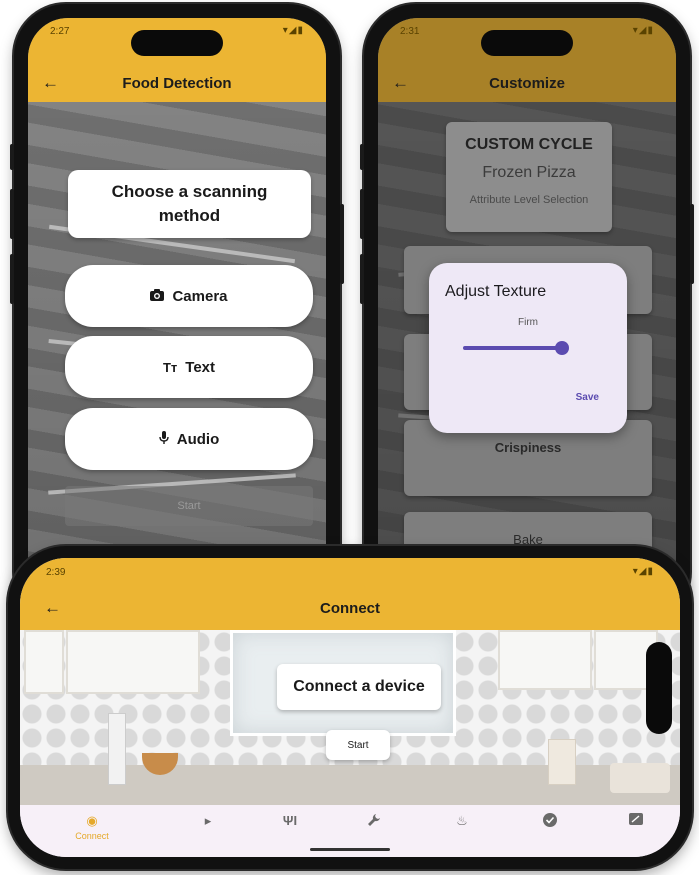 The width and height of the screenshot is (699, 875). I want to click on nav-connect: ◉ Connect, so click(92, 827).